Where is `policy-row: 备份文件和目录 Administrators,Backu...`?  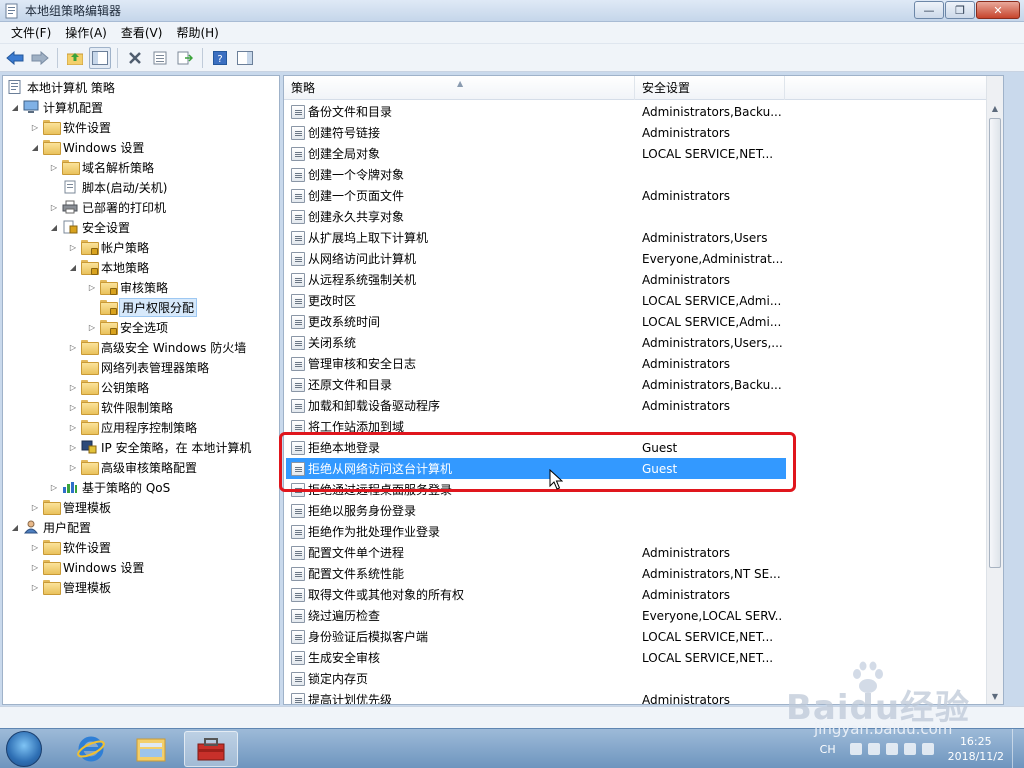 policy-row: 备份文件和目录 Administrators,Backu... is located at coordinates (536, 111).